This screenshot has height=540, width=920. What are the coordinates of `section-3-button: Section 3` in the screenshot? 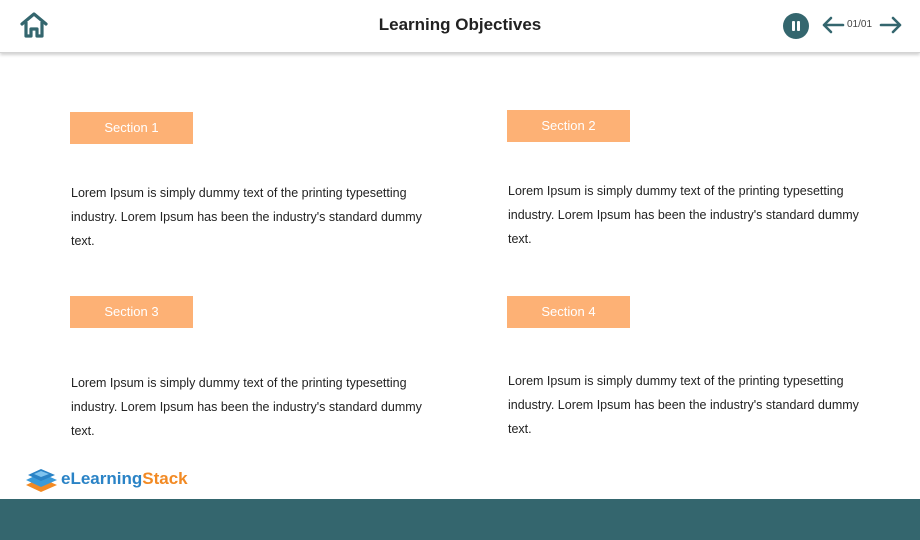 It's located at (131, 312).